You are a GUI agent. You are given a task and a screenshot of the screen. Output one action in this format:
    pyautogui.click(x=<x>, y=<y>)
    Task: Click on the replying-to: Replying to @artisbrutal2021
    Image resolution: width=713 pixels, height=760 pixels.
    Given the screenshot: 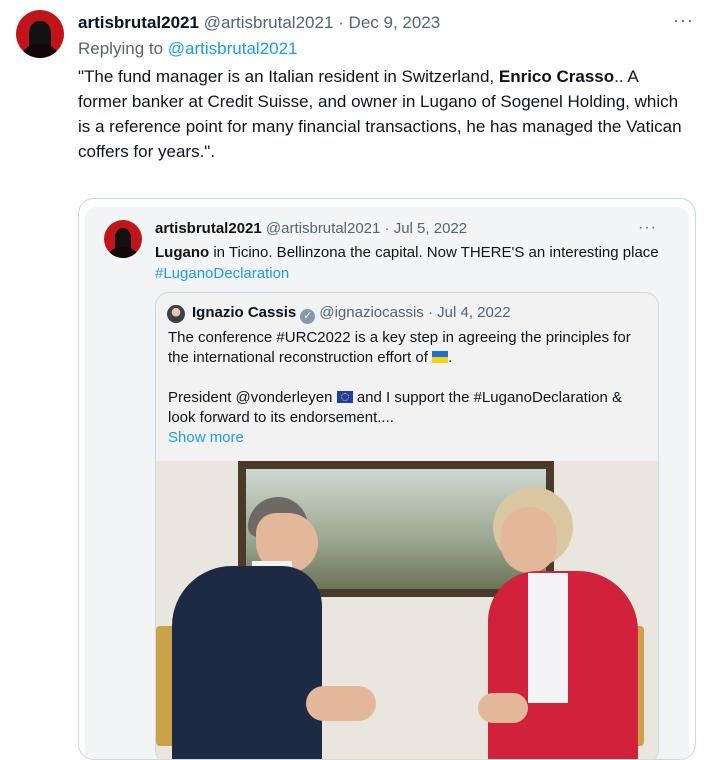 What is the action you would take?
    pyautogui.click(x=188, y=48)
    